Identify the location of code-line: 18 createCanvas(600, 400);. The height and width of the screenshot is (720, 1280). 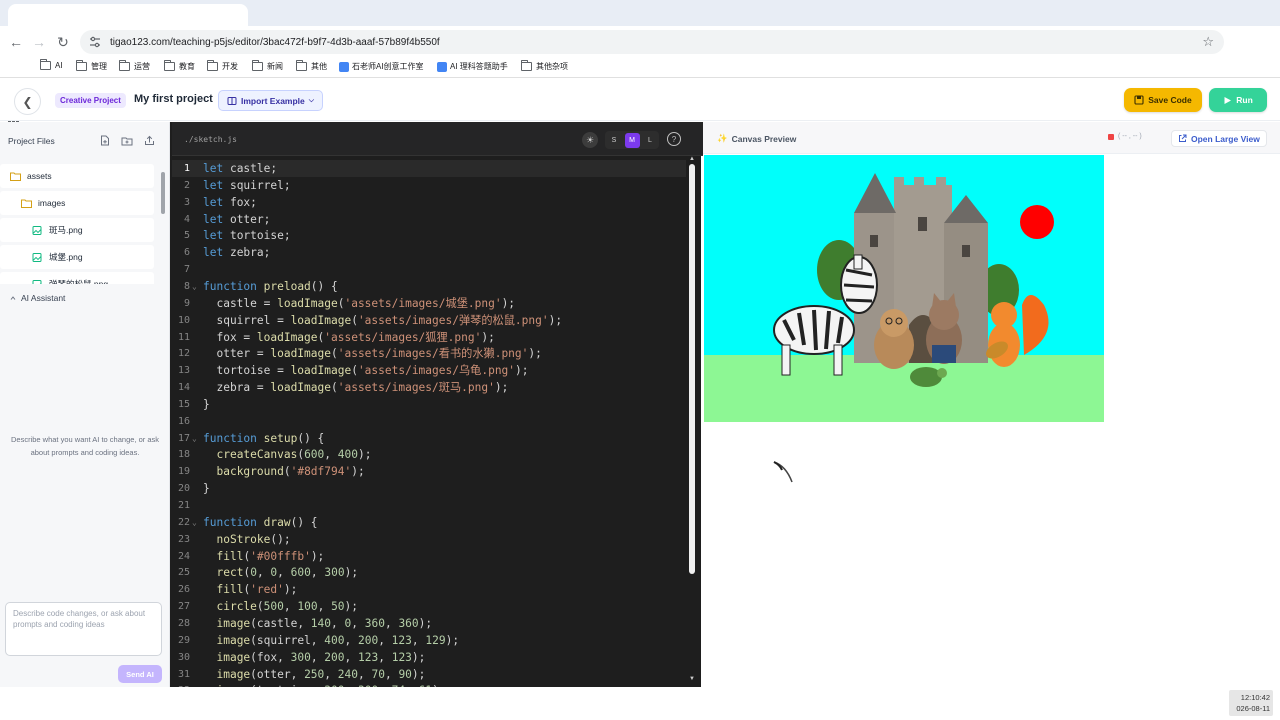
(429, 454).